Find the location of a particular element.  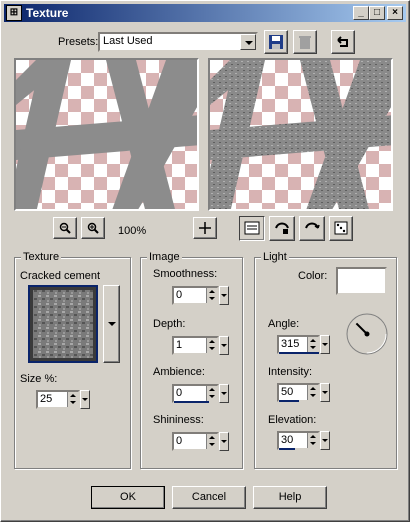

result-preview is located at coordinates (300, 134).